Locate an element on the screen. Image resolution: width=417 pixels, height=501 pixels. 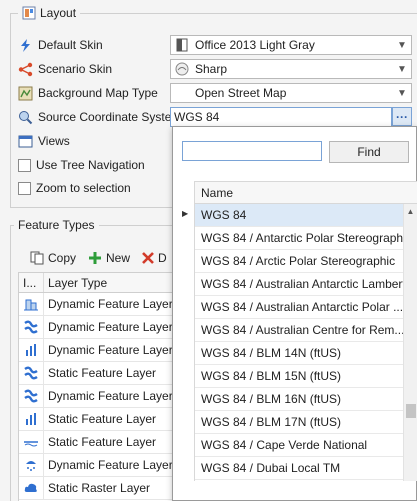
source-crs-label: Source Coordinate System is located at coordinates (110, 117).